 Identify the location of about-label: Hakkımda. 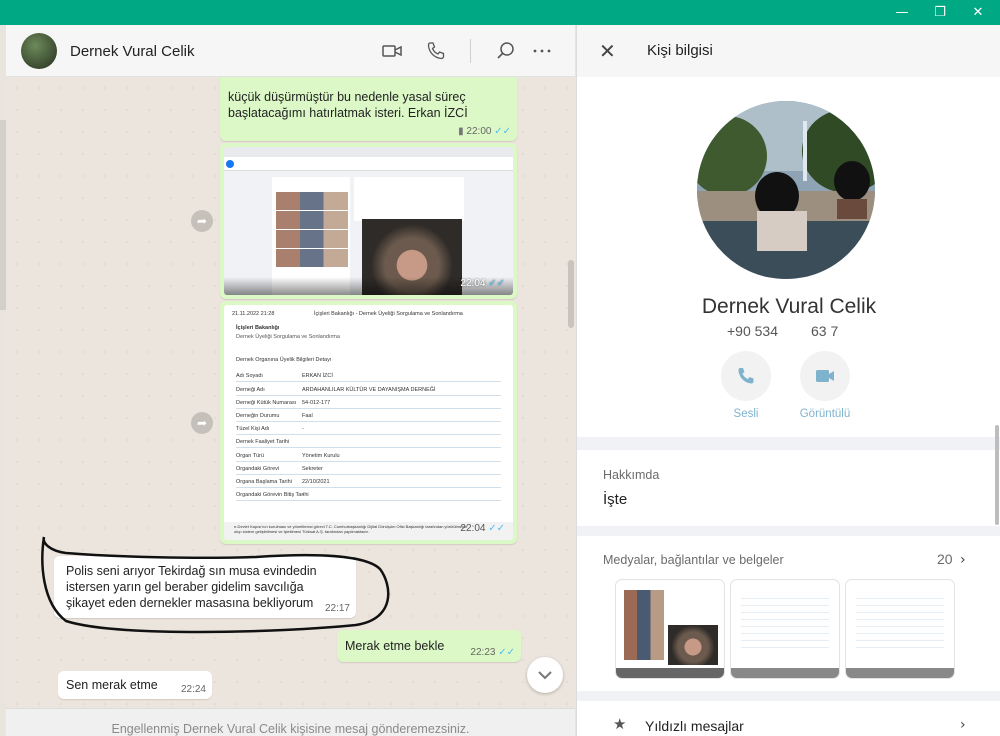
(631, 475).